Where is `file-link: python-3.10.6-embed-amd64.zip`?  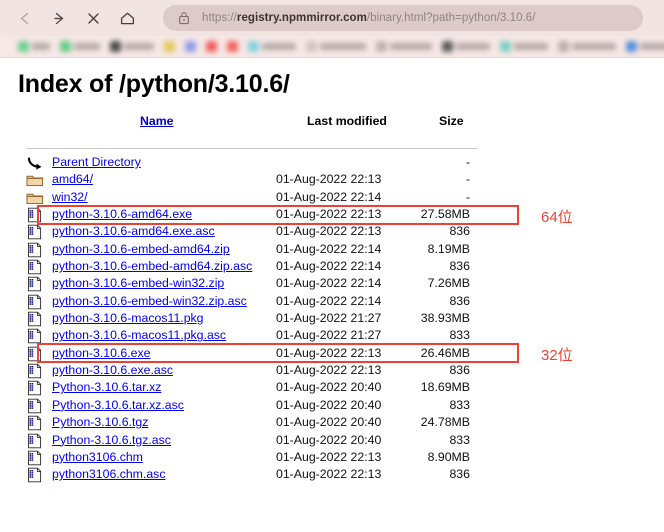
file-link: python-3.10.6-embed-amd64.zip is located at coordinates (141, 249).